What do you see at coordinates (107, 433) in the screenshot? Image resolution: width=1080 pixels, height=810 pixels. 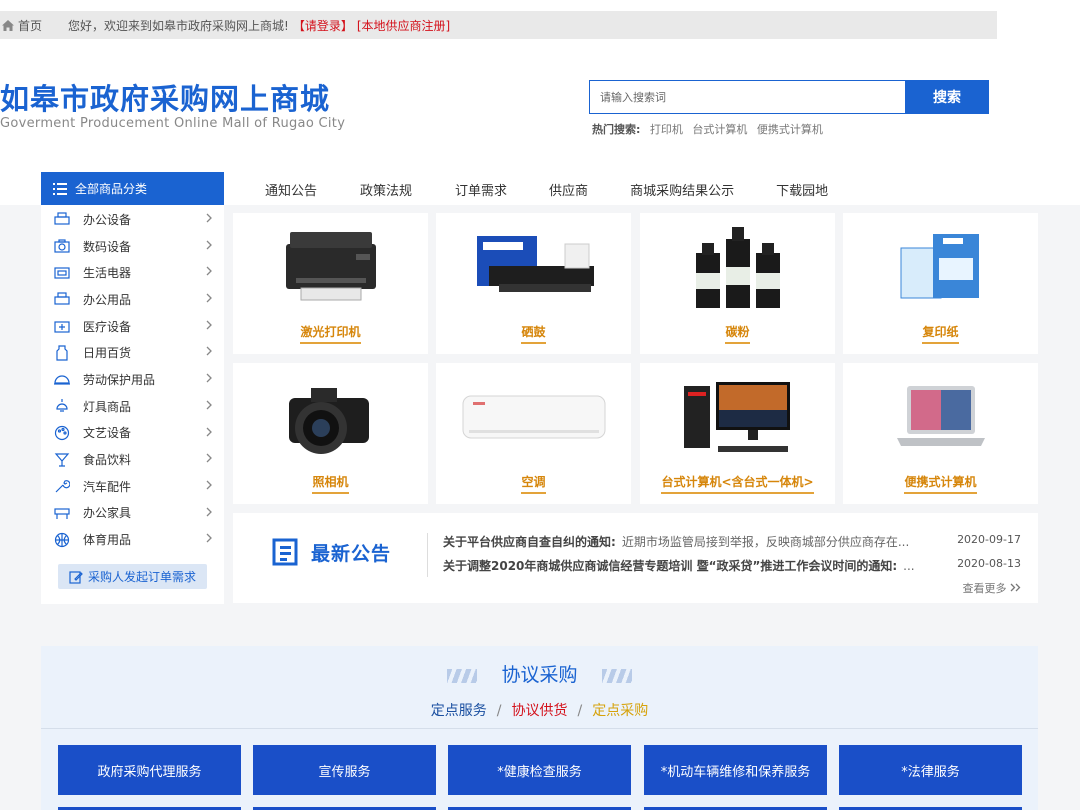 I see `sidebar-item-label: 文艺设备` at bounding box center [107, 433].